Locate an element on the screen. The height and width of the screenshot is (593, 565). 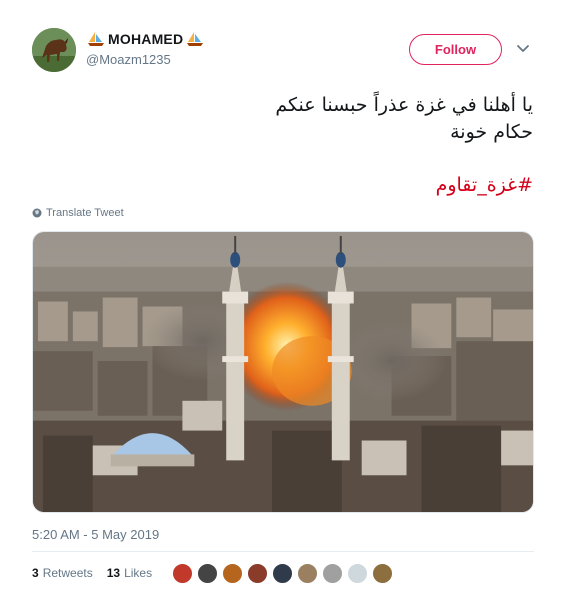
tweet-stats: 3 Retweets 13 Likes is located at coordinates (99, 573).